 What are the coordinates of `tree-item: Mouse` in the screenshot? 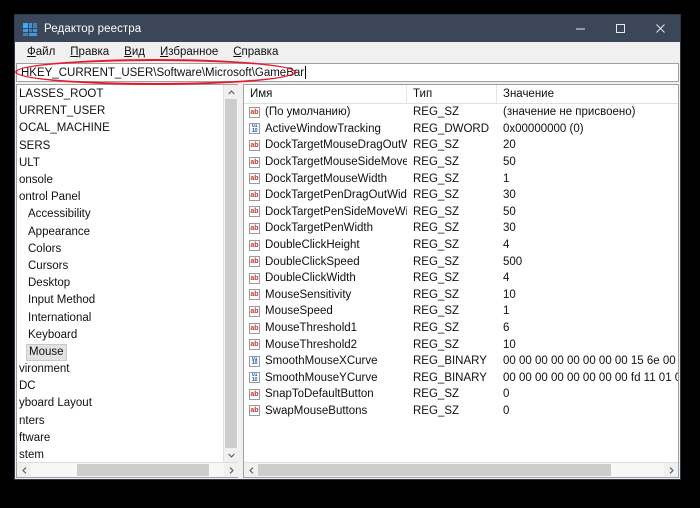 It's located at (120, 352).